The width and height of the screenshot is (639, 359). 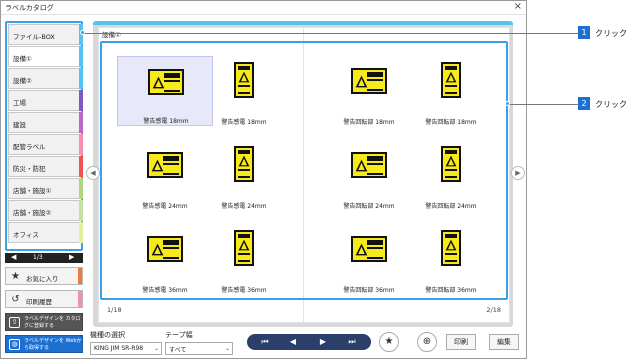 I want to click on model-select-value: KING JIM SR-R98, so click(x=119, y=348).